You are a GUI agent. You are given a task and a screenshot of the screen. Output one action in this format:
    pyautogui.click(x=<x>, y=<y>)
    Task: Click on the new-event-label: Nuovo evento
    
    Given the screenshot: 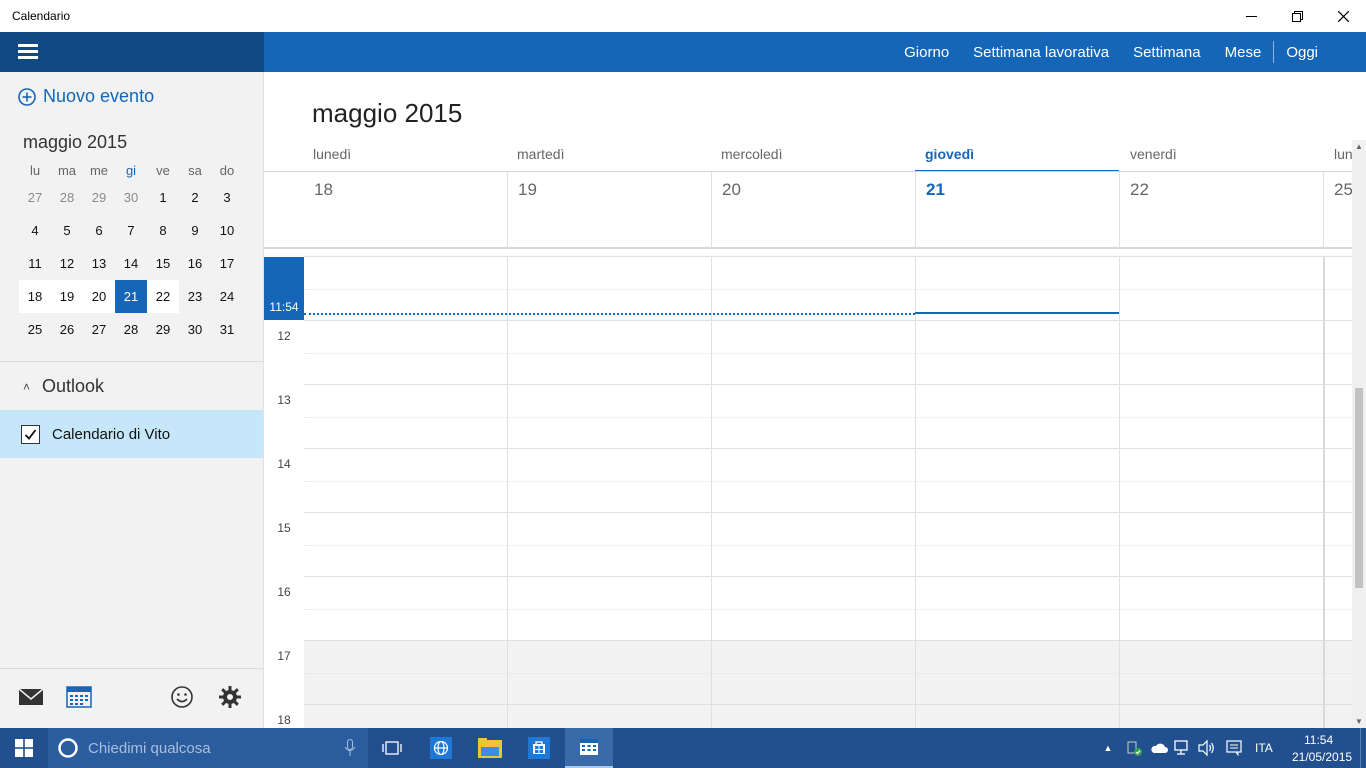 What is the action you would take?
    pyautogui.click(x=99, y=96)
    